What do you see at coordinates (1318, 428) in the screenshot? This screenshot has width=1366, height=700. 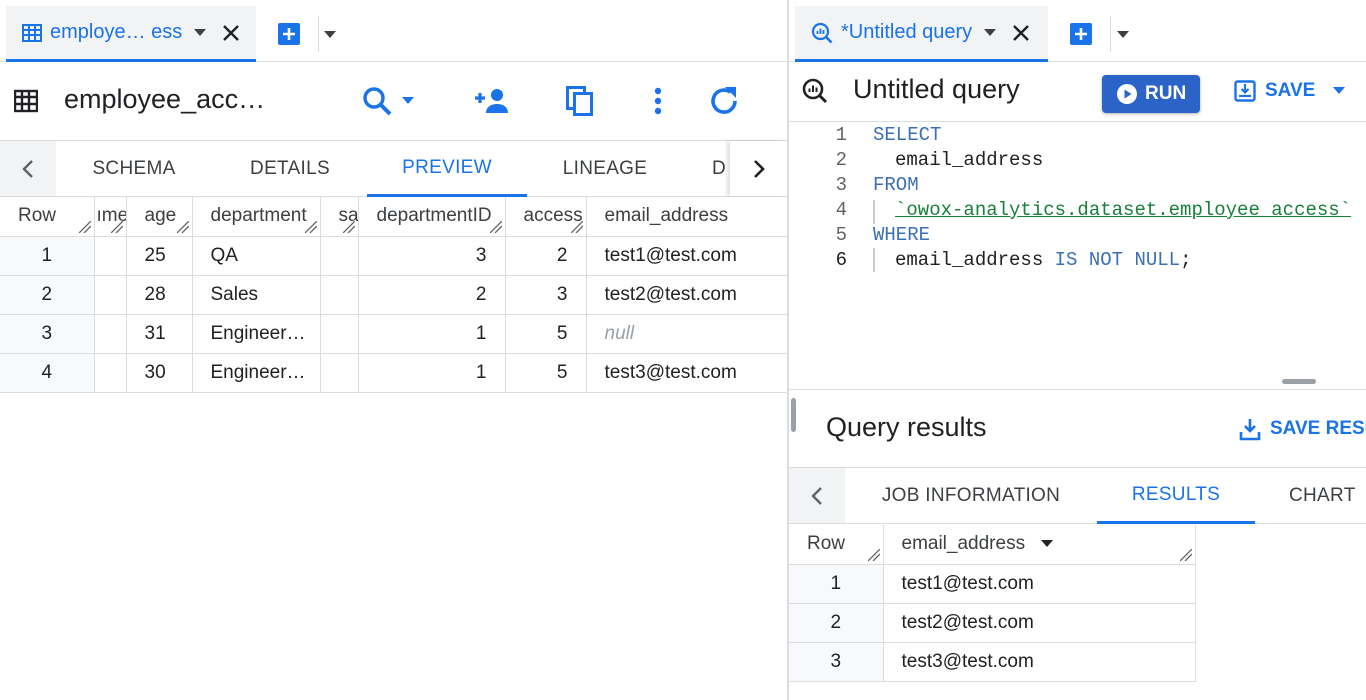 I see `save-results-label: SAVE RESU` at bounding box center [1318, 428].